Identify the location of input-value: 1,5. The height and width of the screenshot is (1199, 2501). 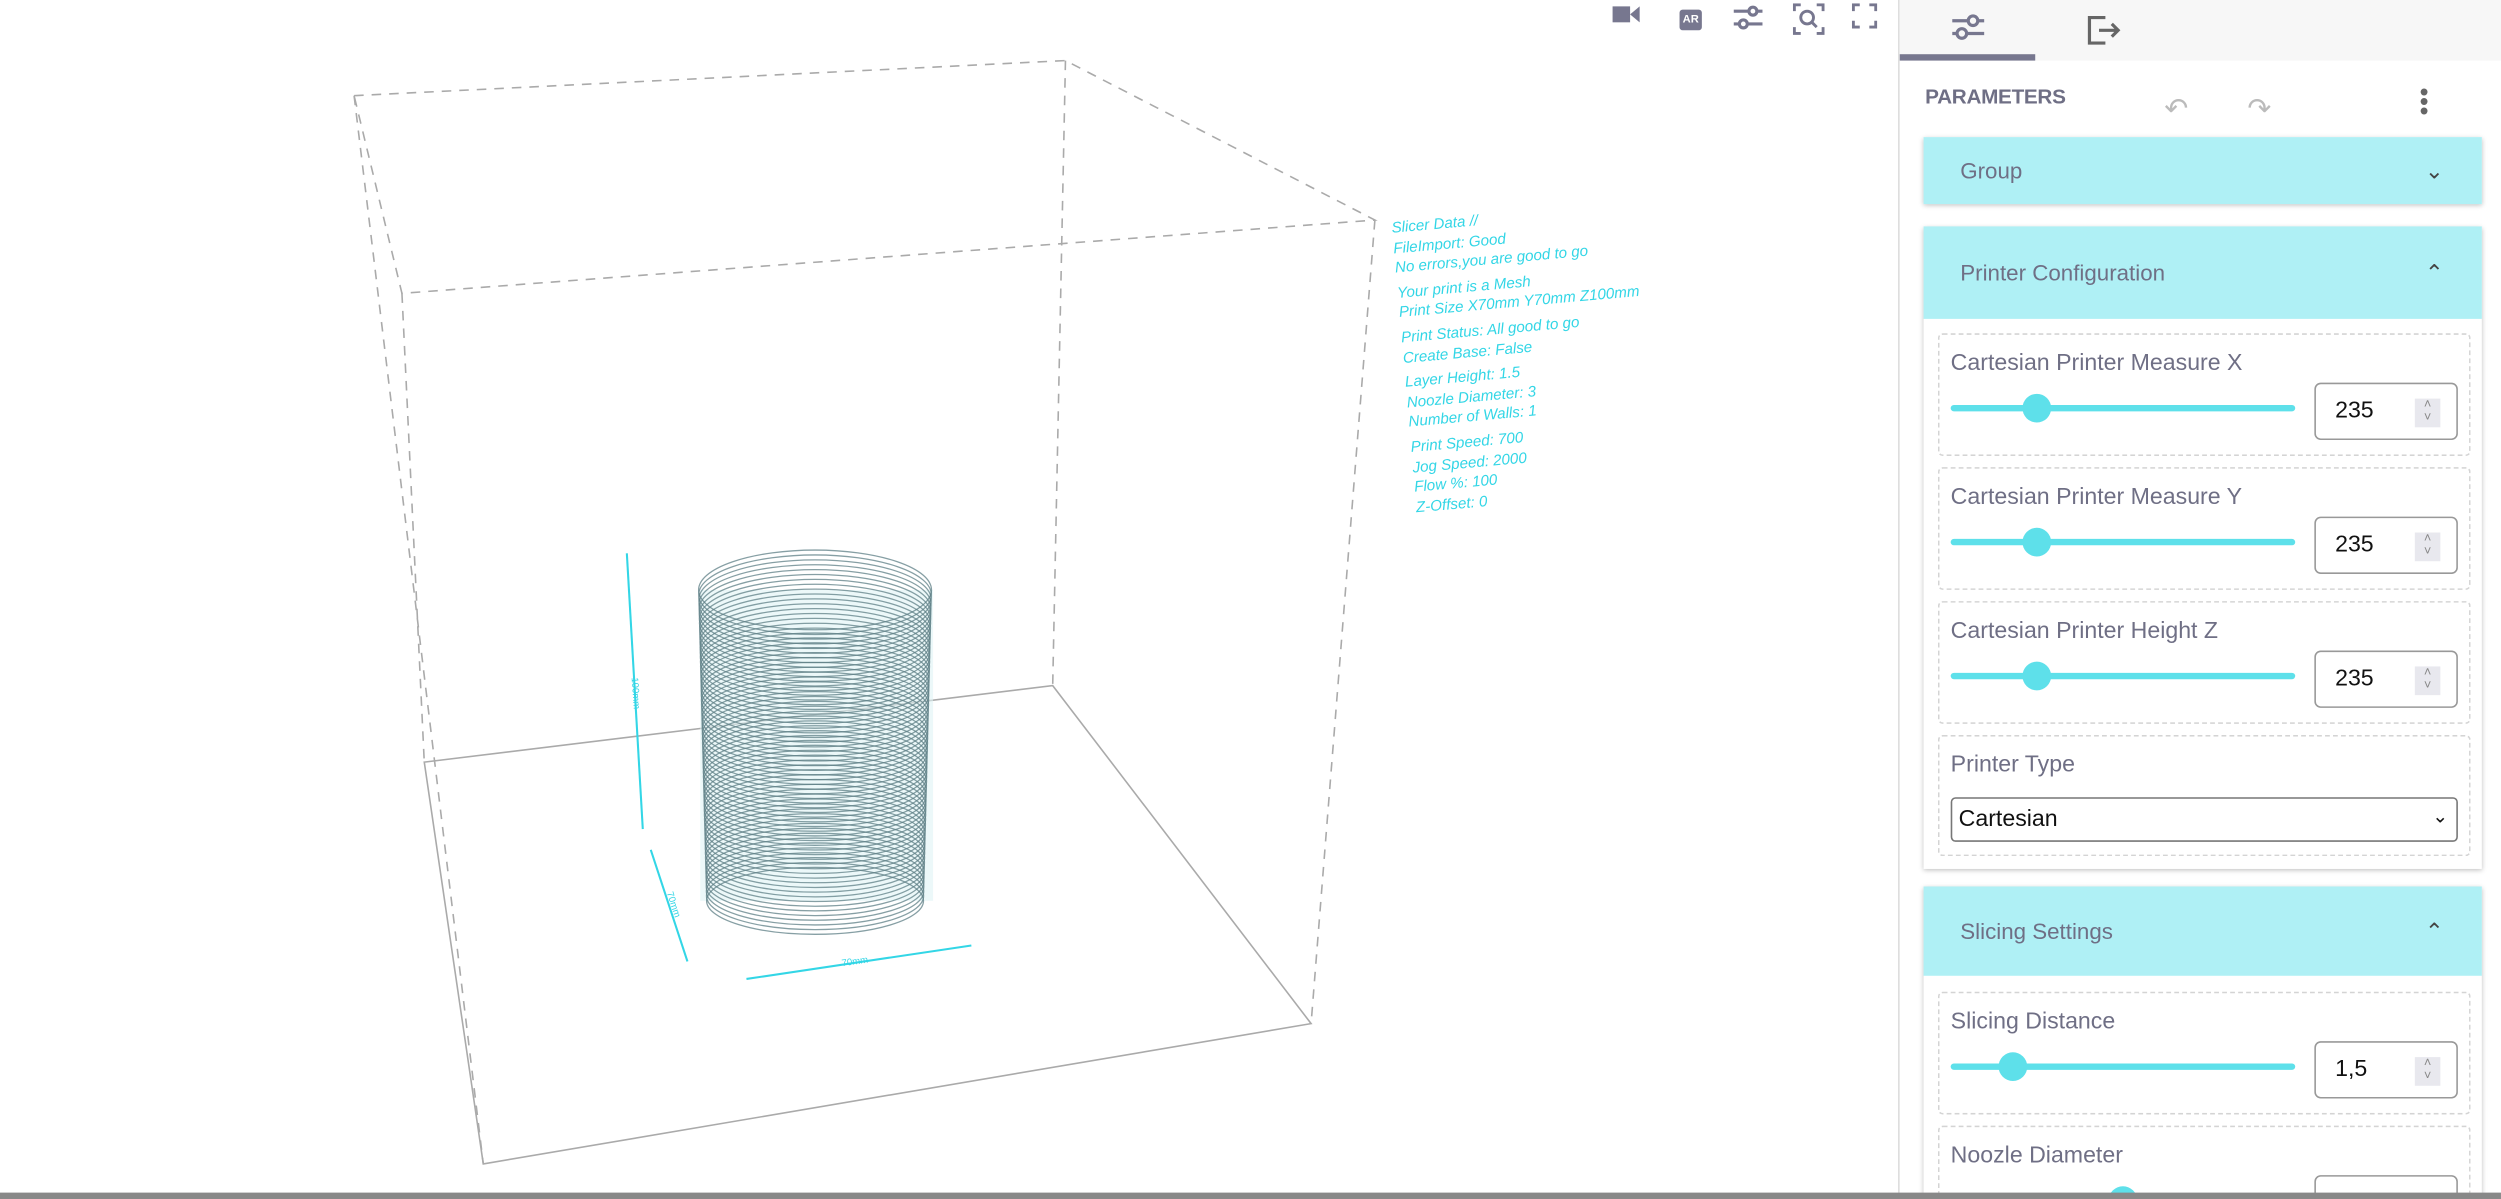
(2351, 1070).